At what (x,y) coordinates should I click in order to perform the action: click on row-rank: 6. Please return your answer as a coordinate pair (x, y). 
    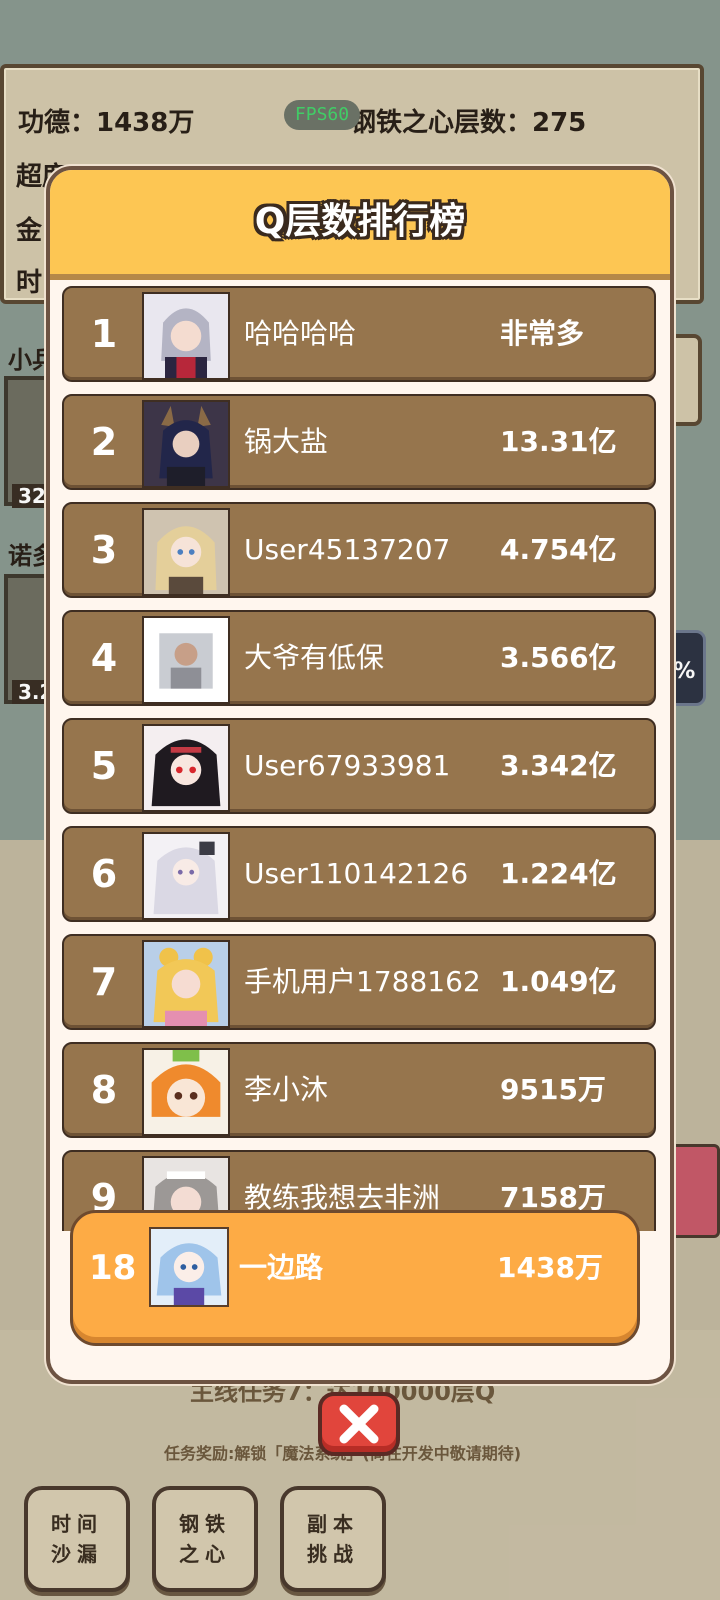
    Looking at the image, I should click on (104, 874).